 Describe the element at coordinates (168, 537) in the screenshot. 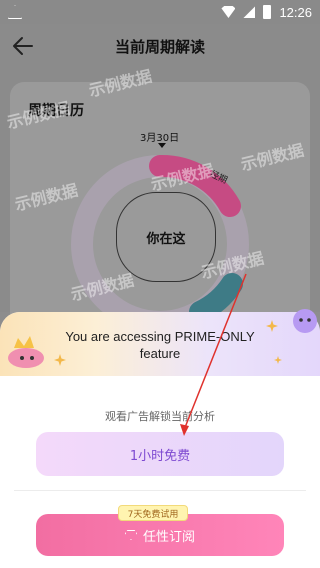

I see `subscribe-button-label: 任性订阅` at that location.